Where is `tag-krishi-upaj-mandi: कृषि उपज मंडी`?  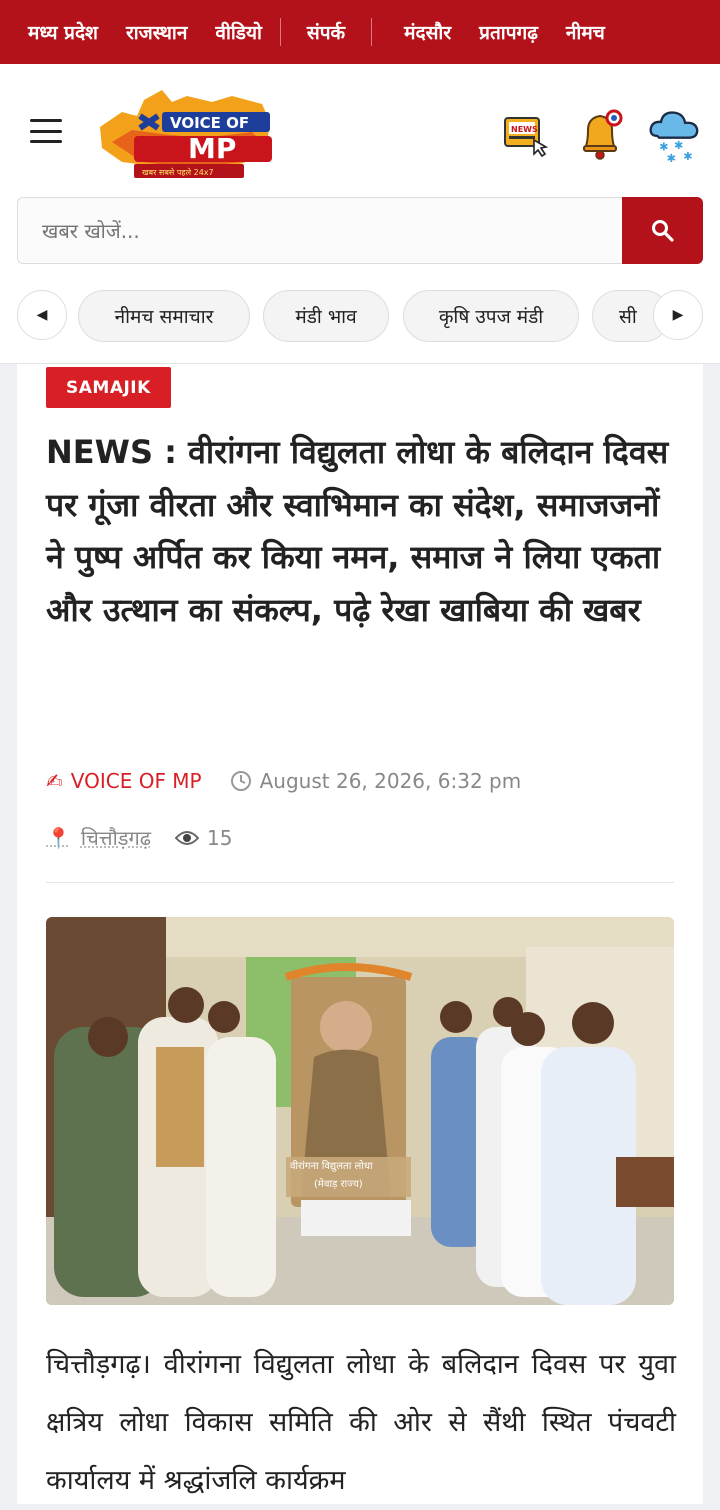 tag-krishi-upaj-mandi: कृषि उपज मंडी is located at coordinates (491, 316).